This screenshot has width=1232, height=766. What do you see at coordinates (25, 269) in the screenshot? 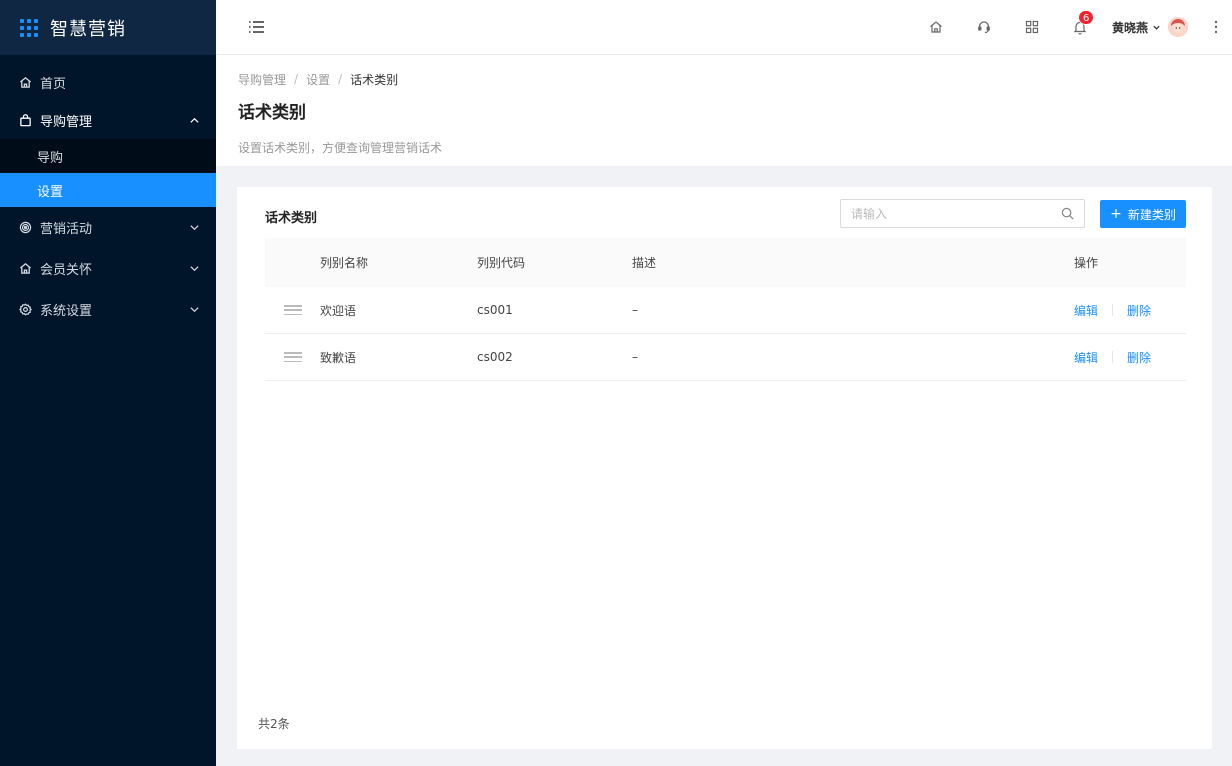
I see `home-heart-icon` at bounding box center [25, 269].